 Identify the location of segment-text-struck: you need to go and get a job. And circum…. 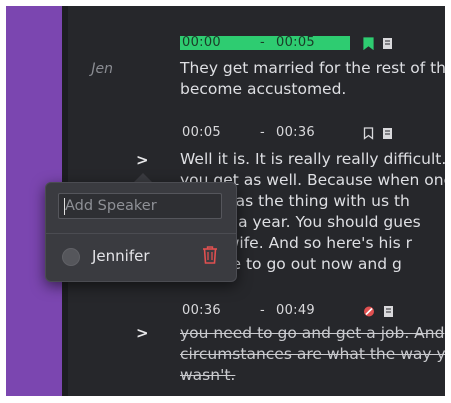
(312, 354).